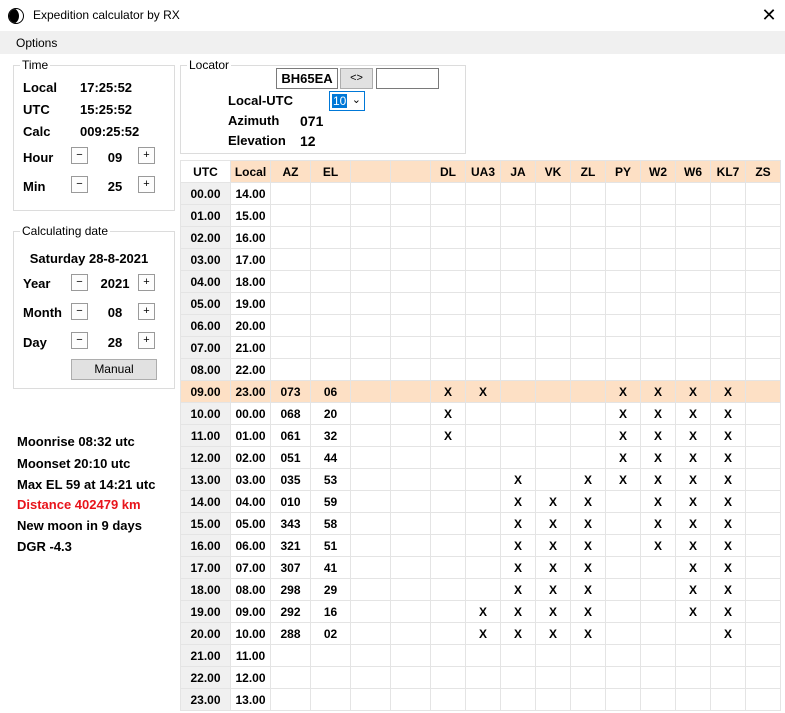 The height and width of the screenshot is (713, 785). Describe the element at coordinates (205, 369) in the screenshot. I see `table-cell: 08.00` at that location.